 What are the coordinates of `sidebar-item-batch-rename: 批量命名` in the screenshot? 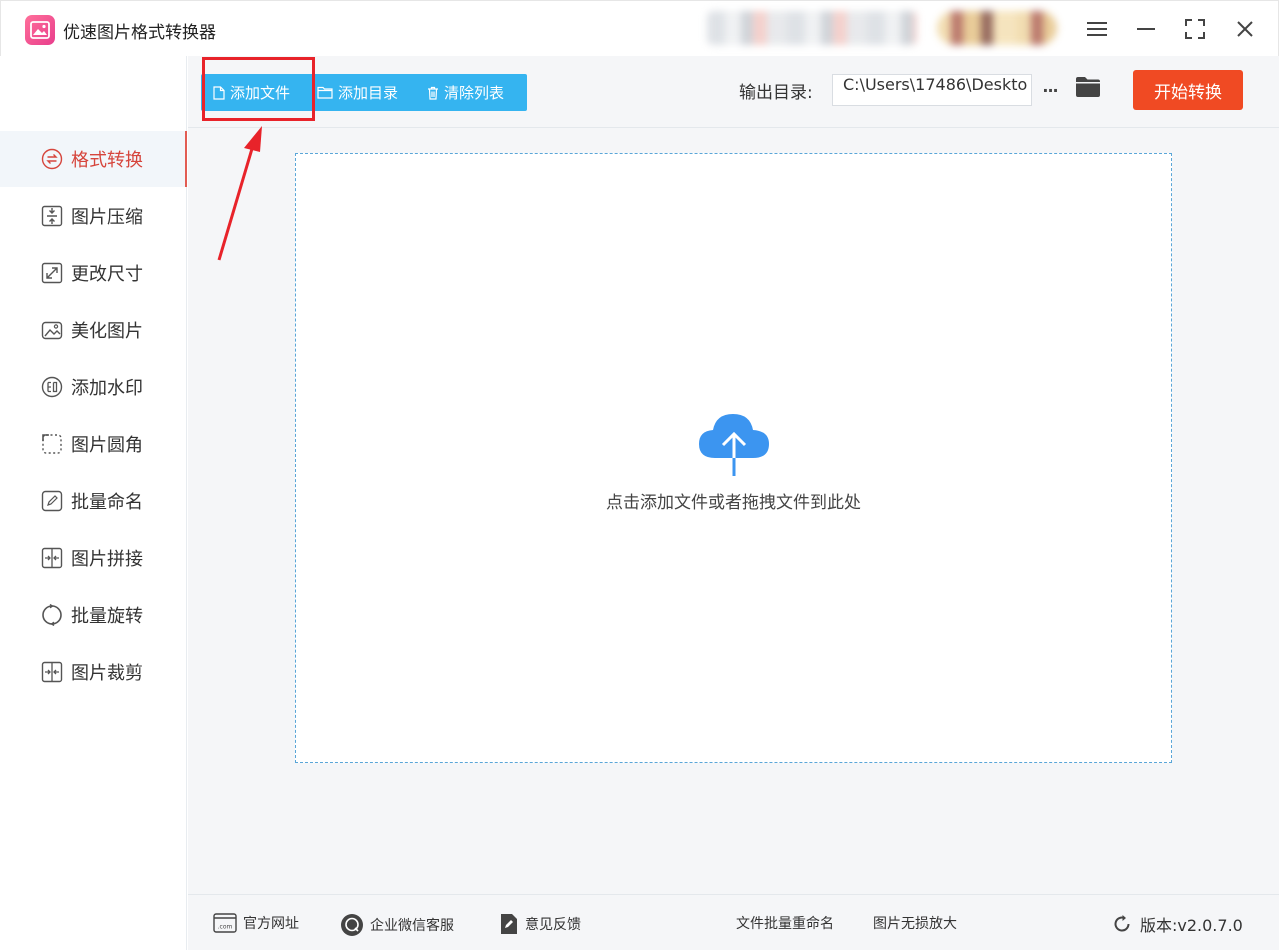 It's located at (93, 501).